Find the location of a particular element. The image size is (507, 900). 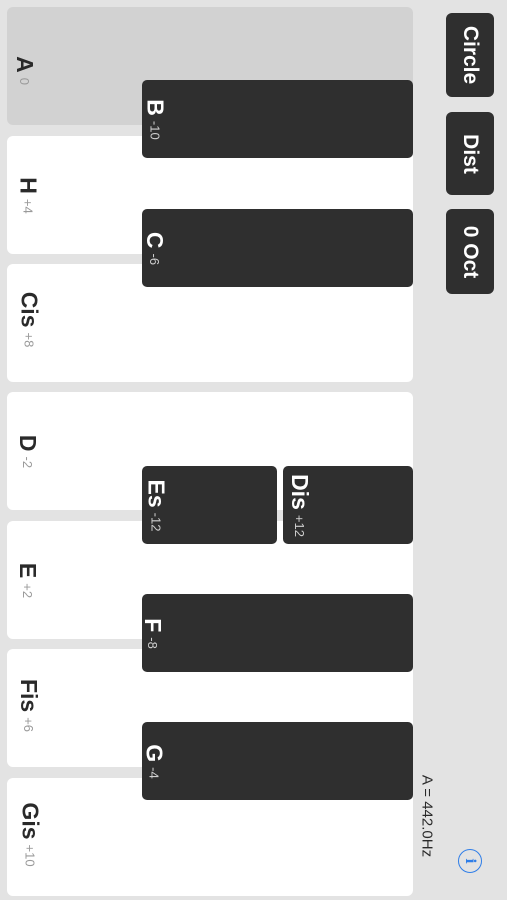

key-label: Gis +10 is located at coordinates (30, 834).